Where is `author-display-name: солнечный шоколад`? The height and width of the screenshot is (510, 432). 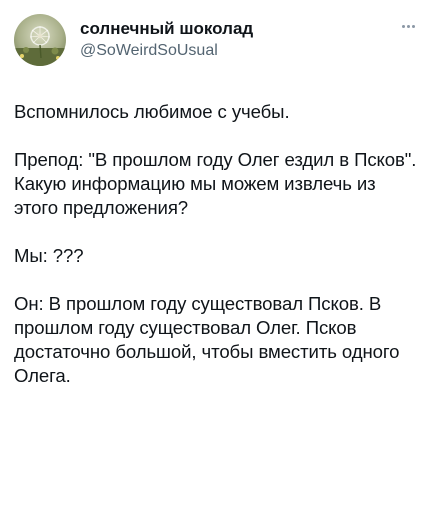
author-display-name: солнечный шоколад is located at coordinates (166, 29).